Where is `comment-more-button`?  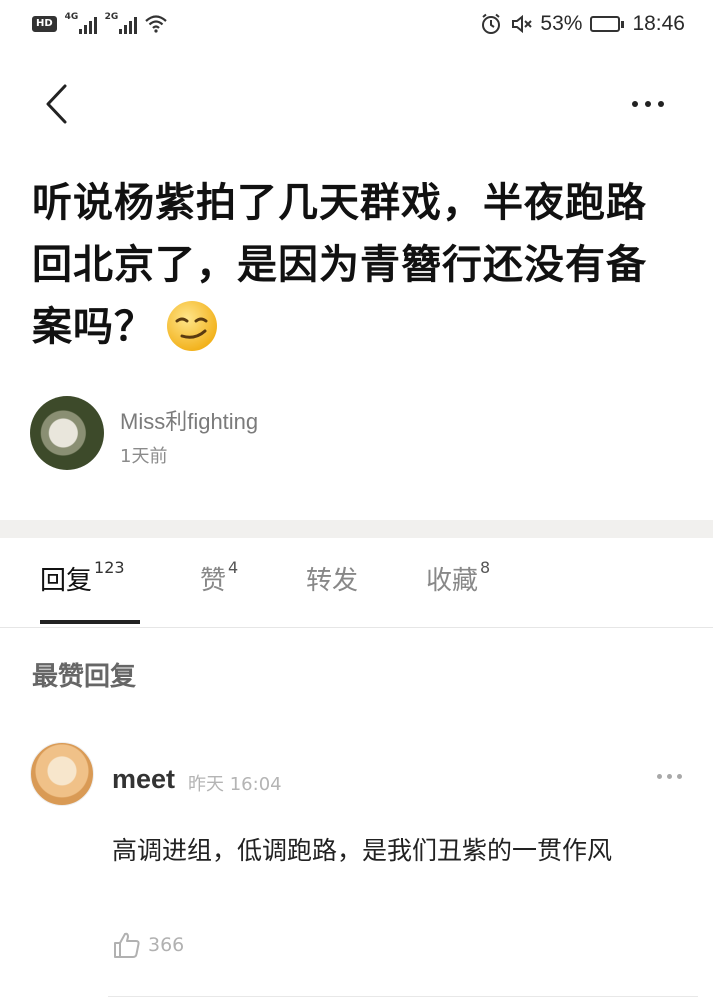
comment-more-button is located at coordinates (669, 776).